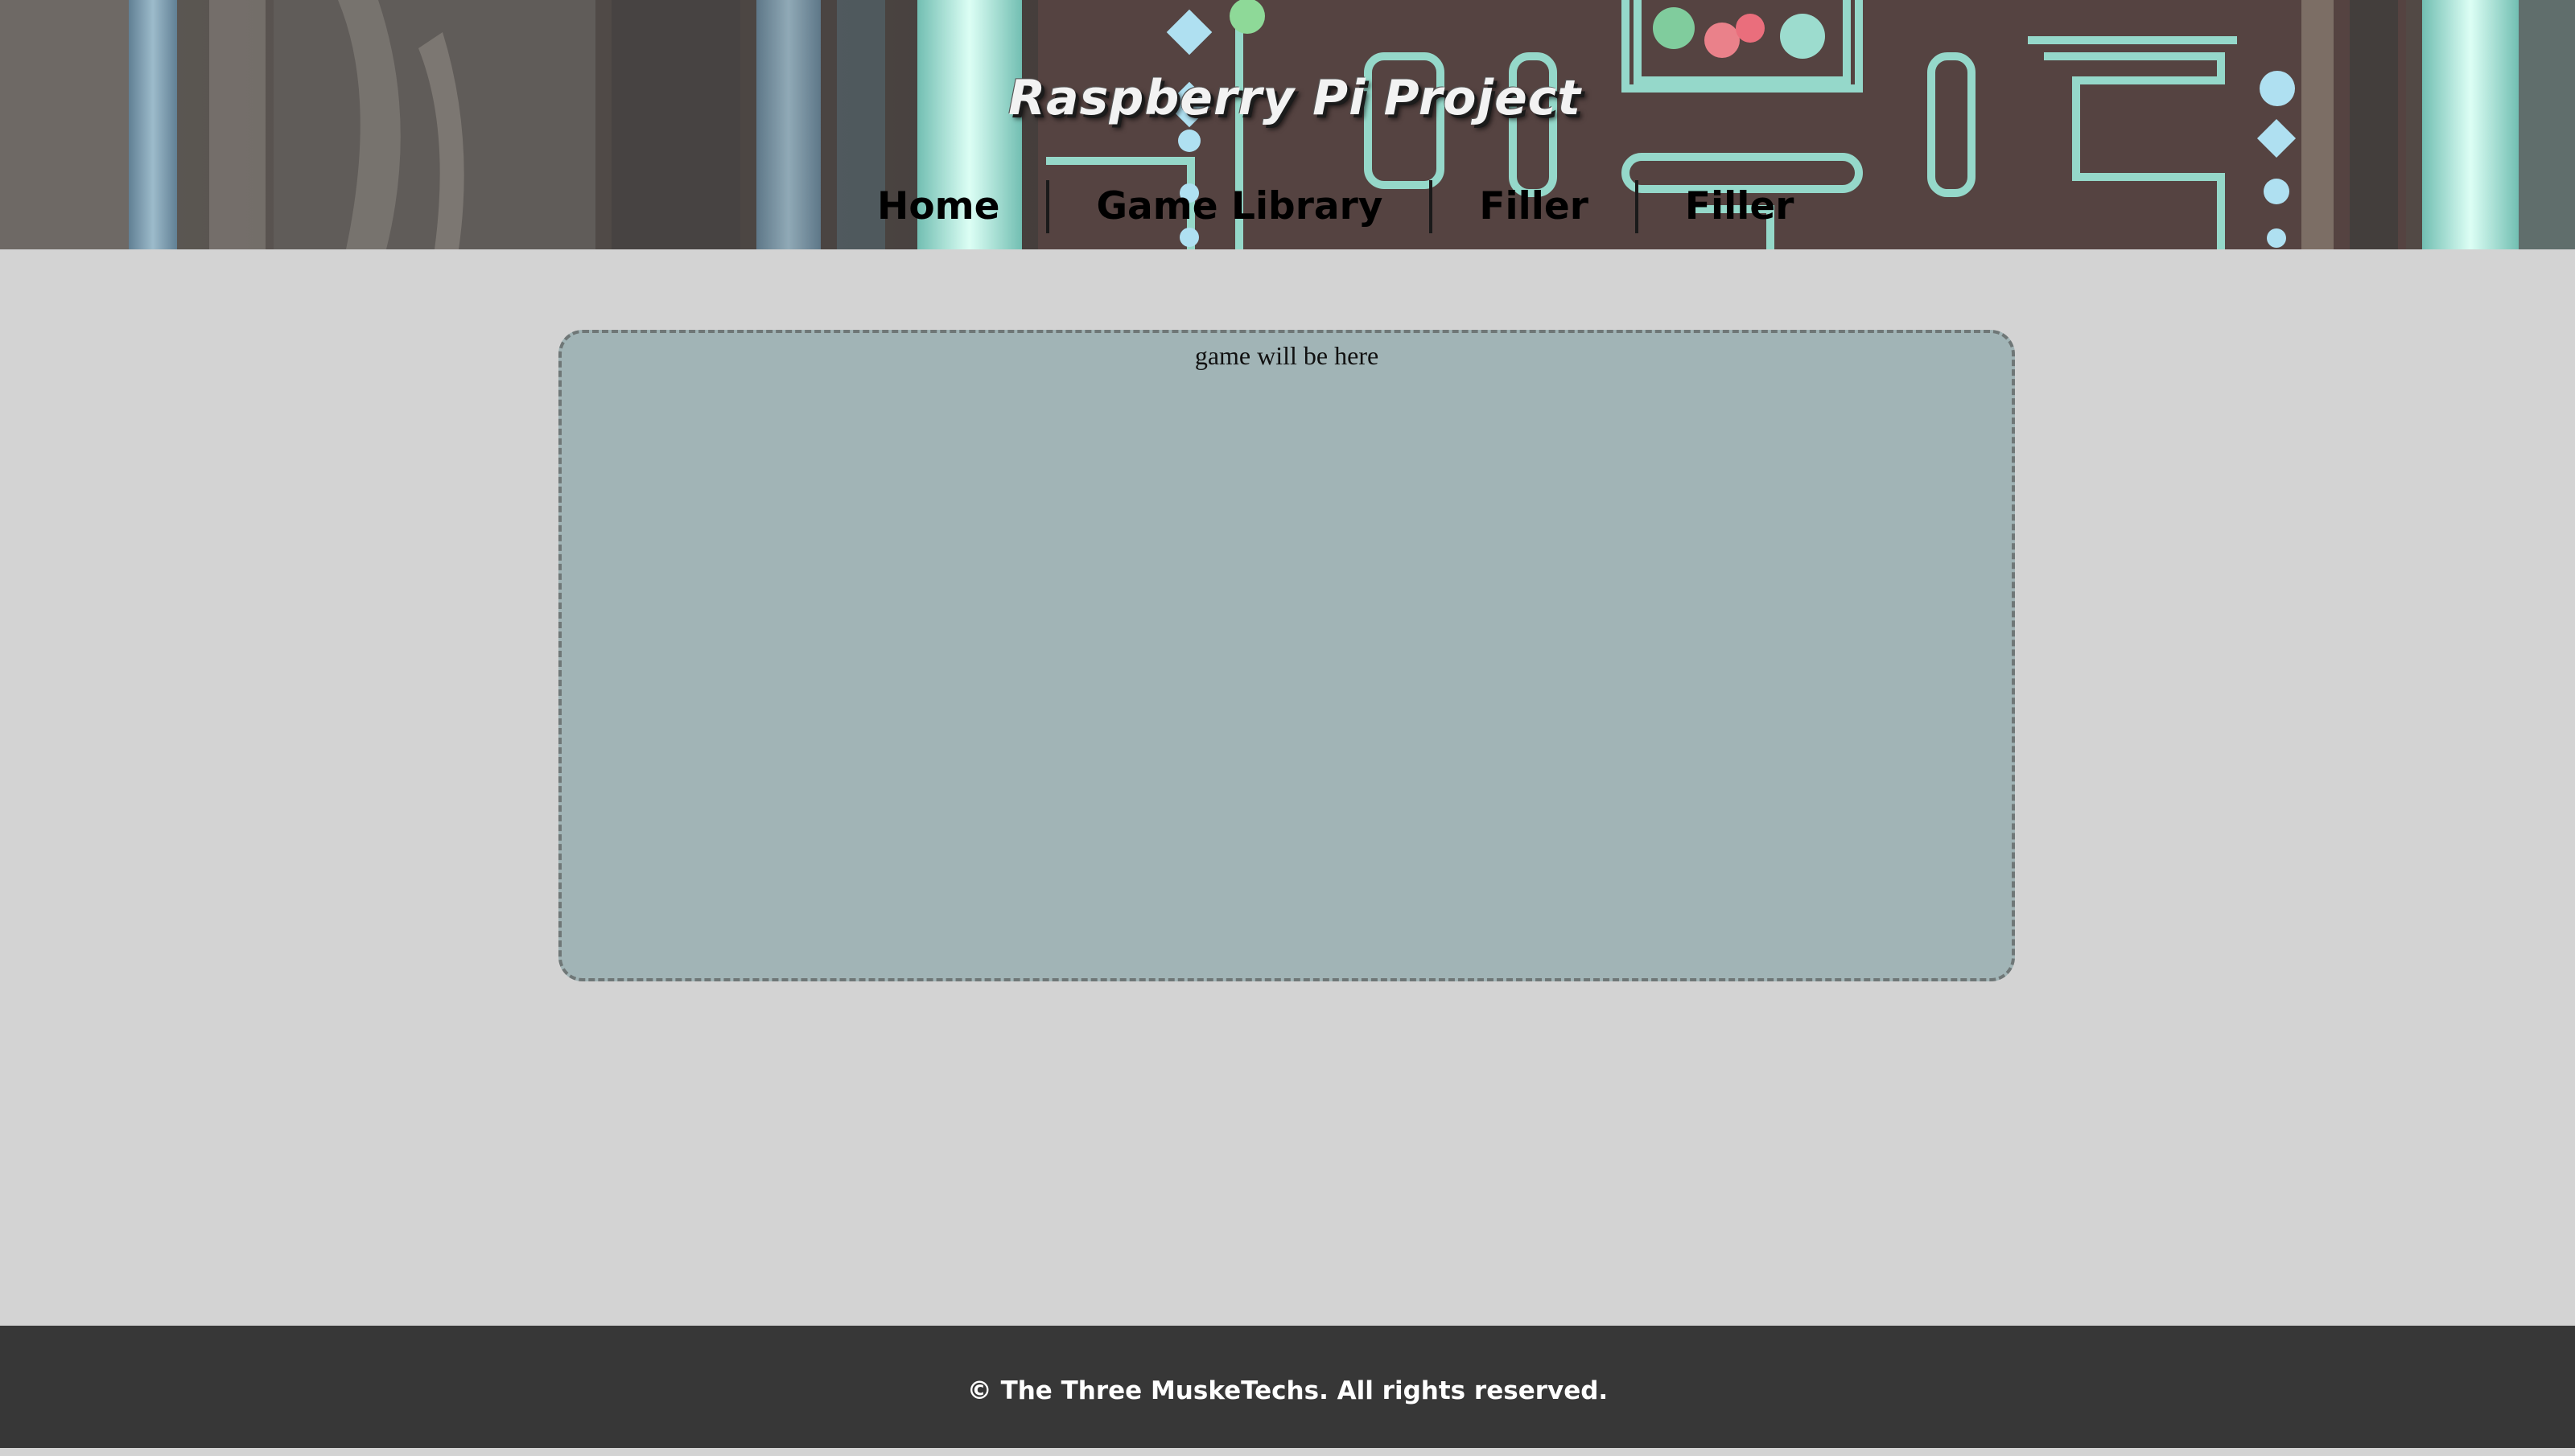  Describe the element at coordinates (949, 206) in the screenshot. I see `nav-item-home: Home` at that location.